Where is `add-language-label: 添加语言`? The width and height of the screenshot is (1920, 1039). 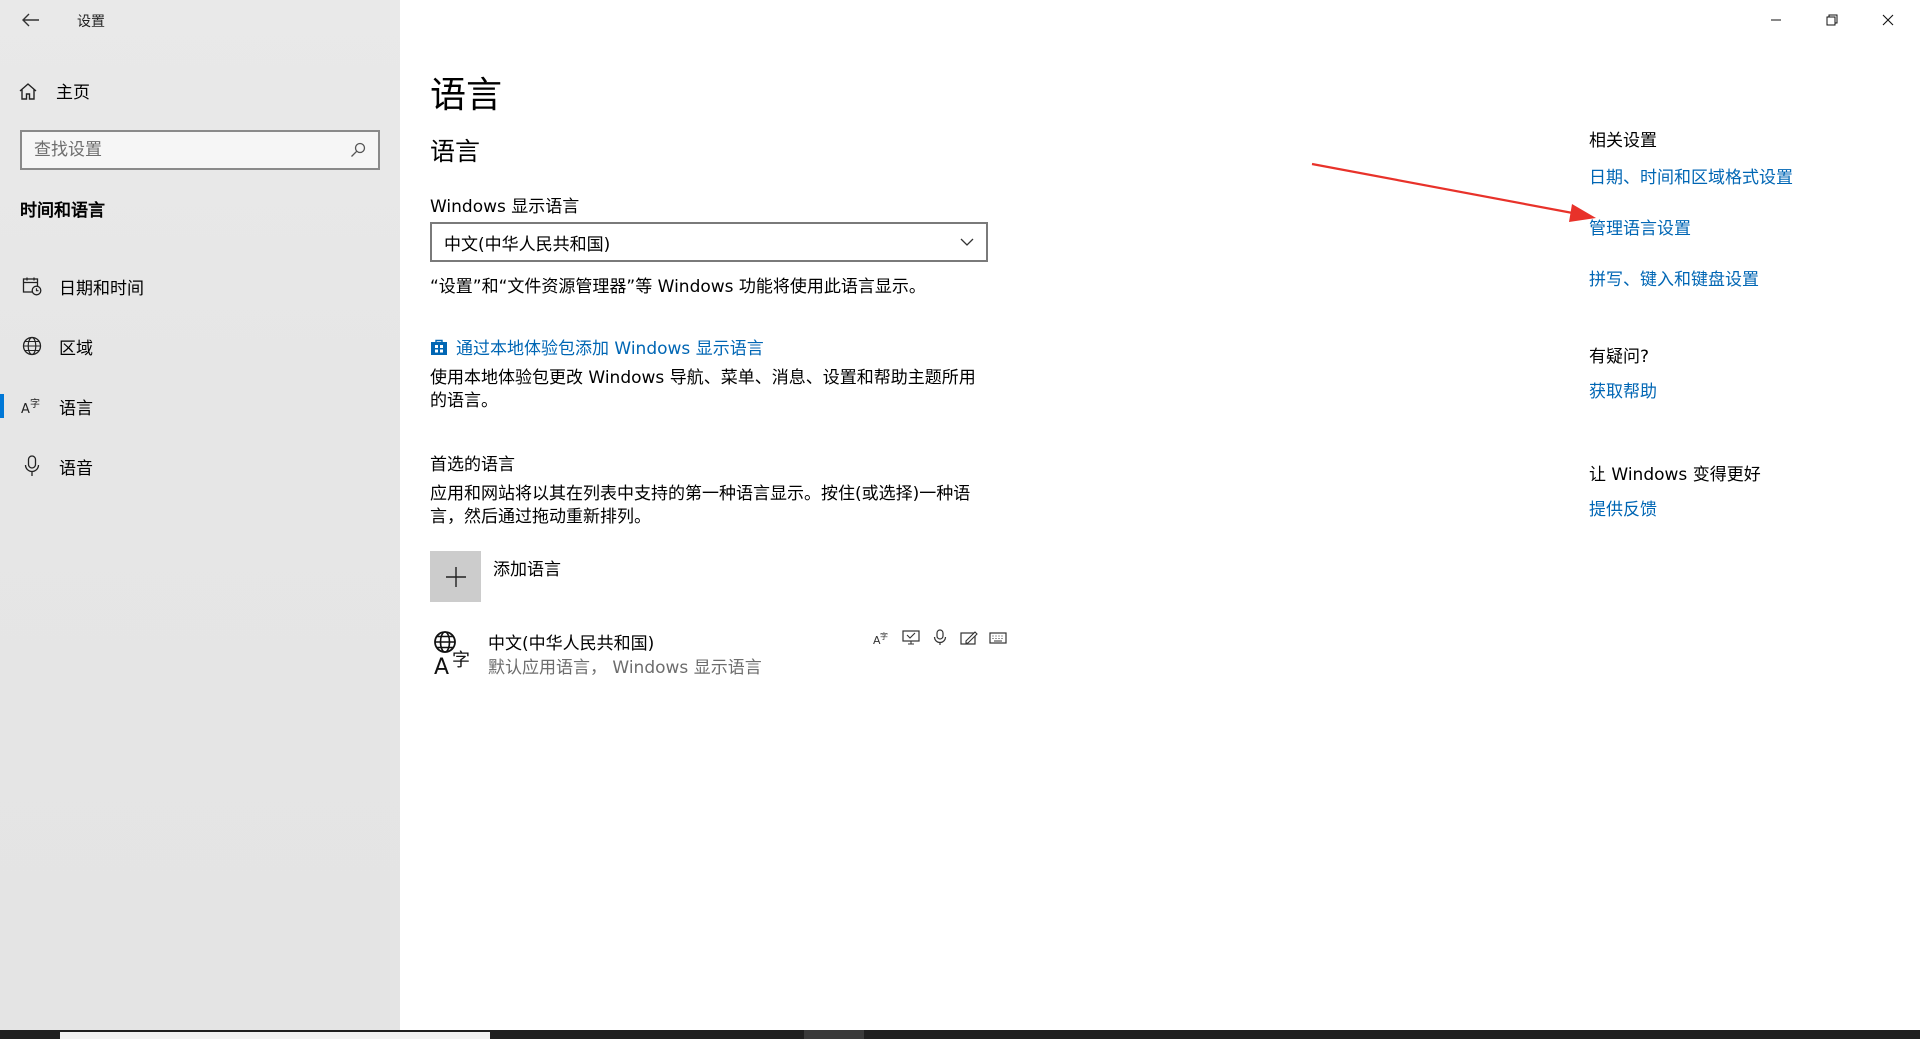 add-language-label: 添加语言 is located at coordinates (527, 570).